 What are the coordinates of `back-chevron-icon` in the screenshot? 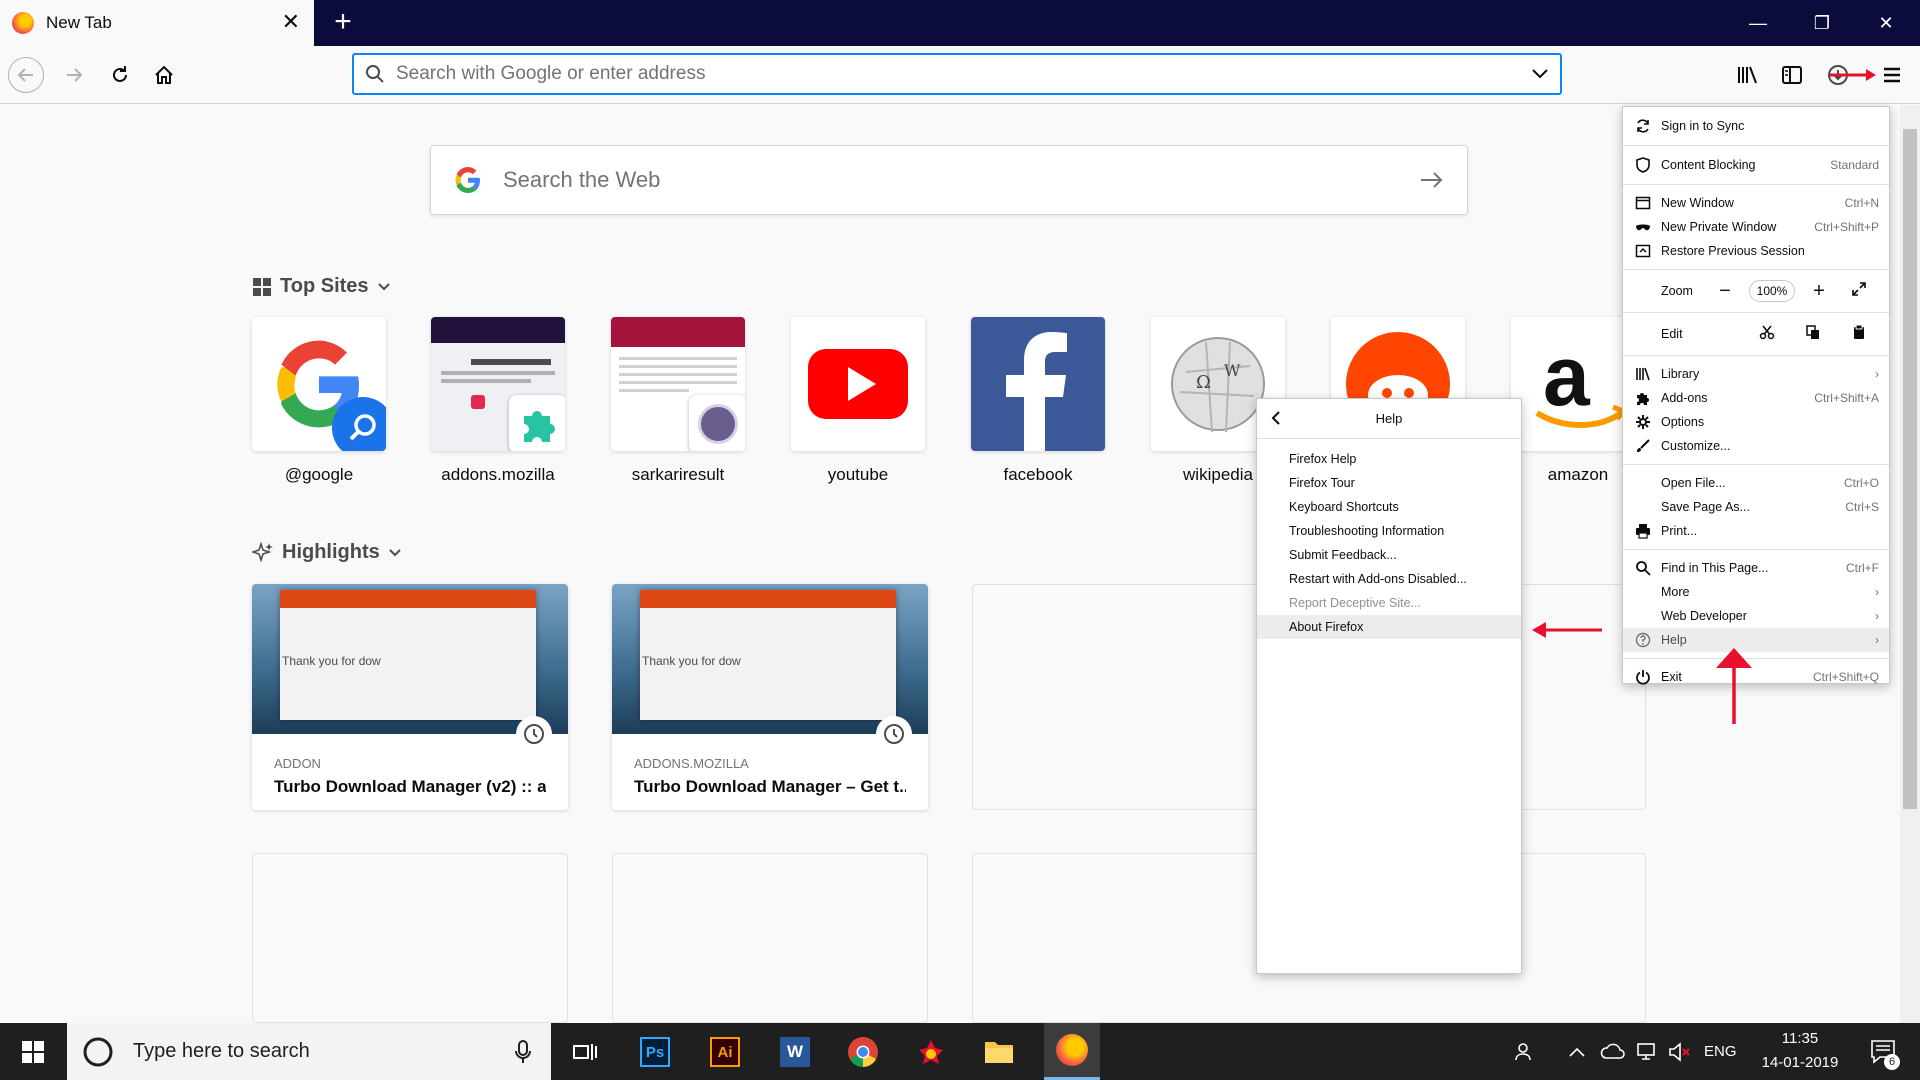 It's located at (1276, 418).